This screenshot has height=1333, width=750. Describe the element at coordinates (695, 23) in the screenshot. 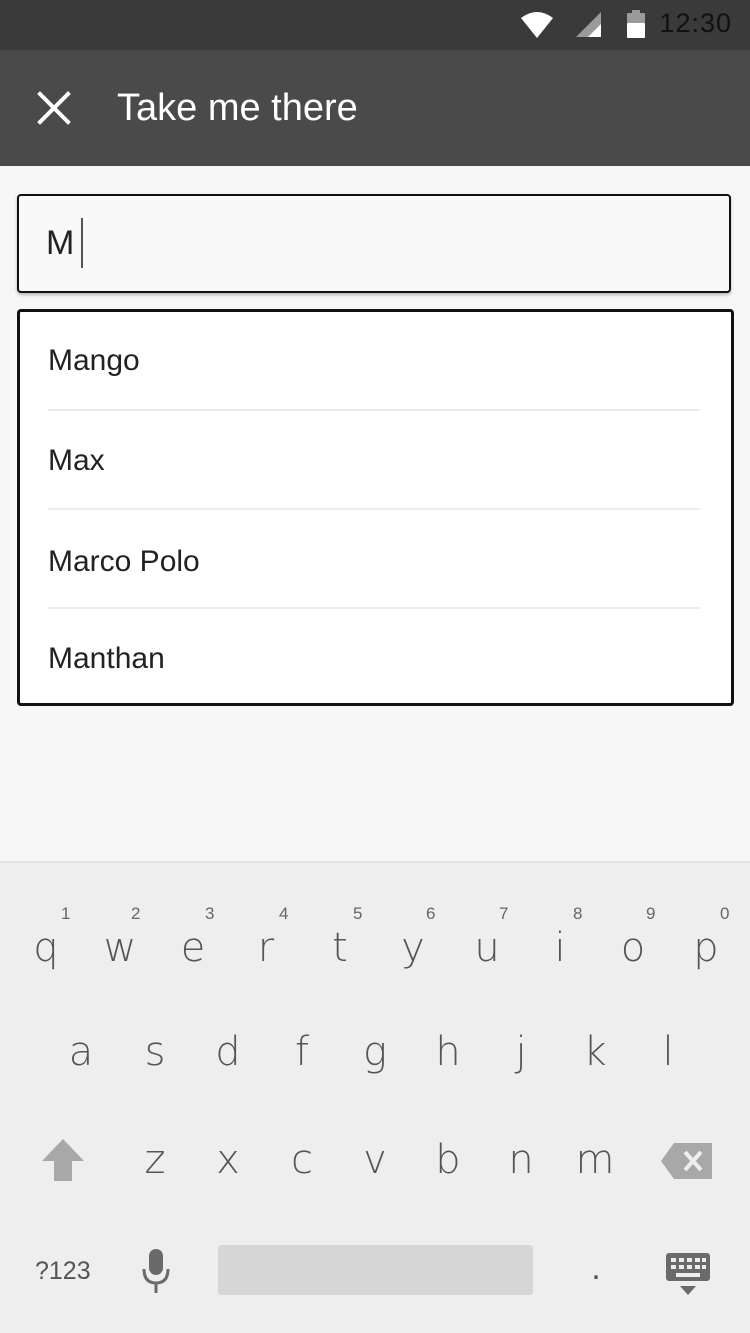

I see `status-time: 12:30` at that location.